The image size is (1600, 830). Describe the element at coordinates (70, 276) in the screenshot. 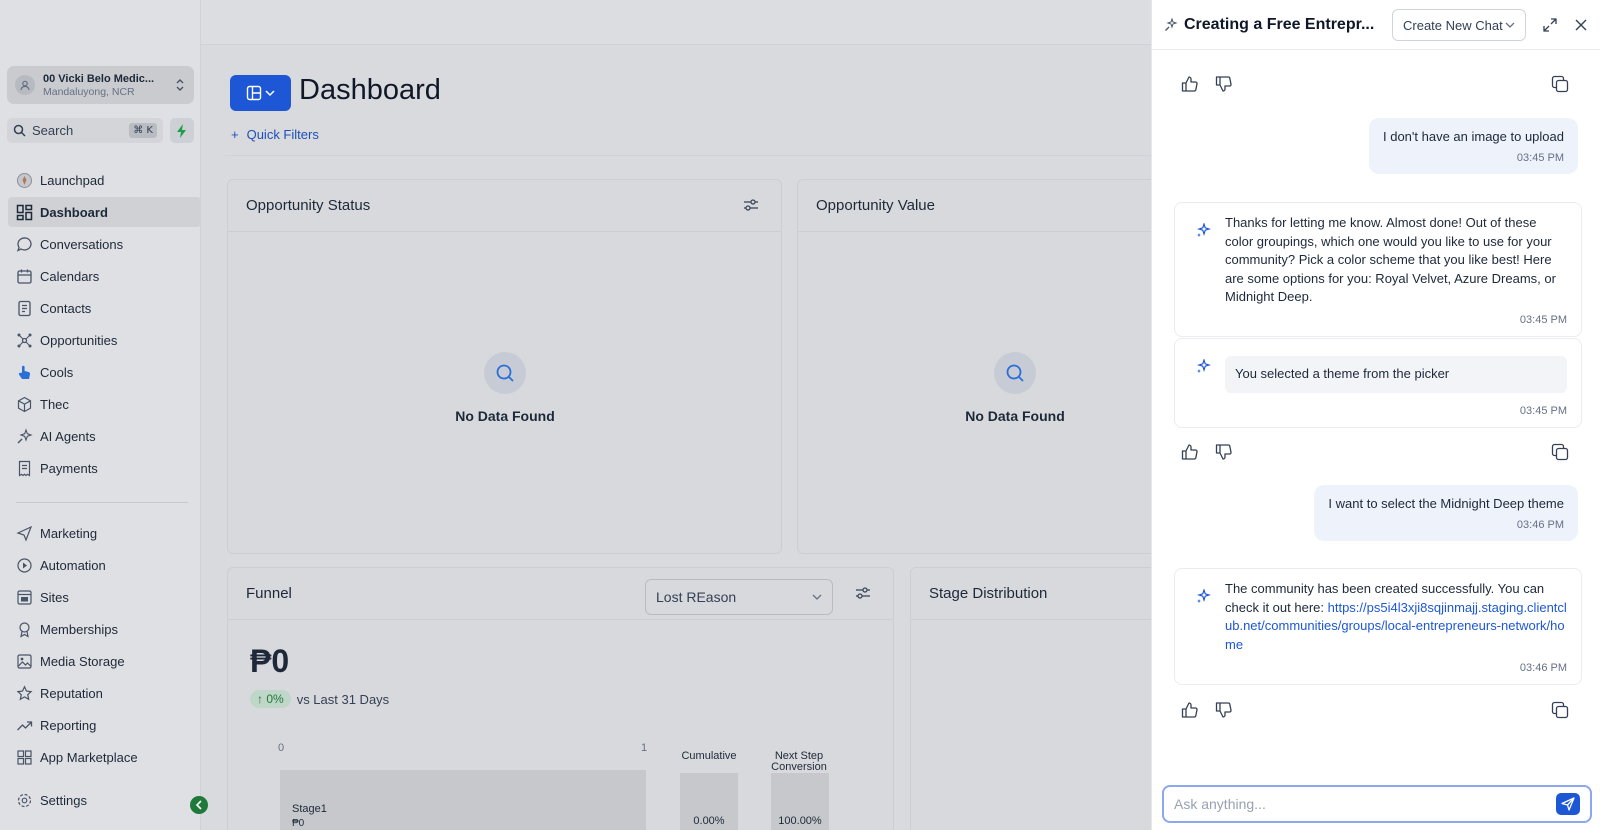

I see `sidebar-item-label: Calendars` at that location.